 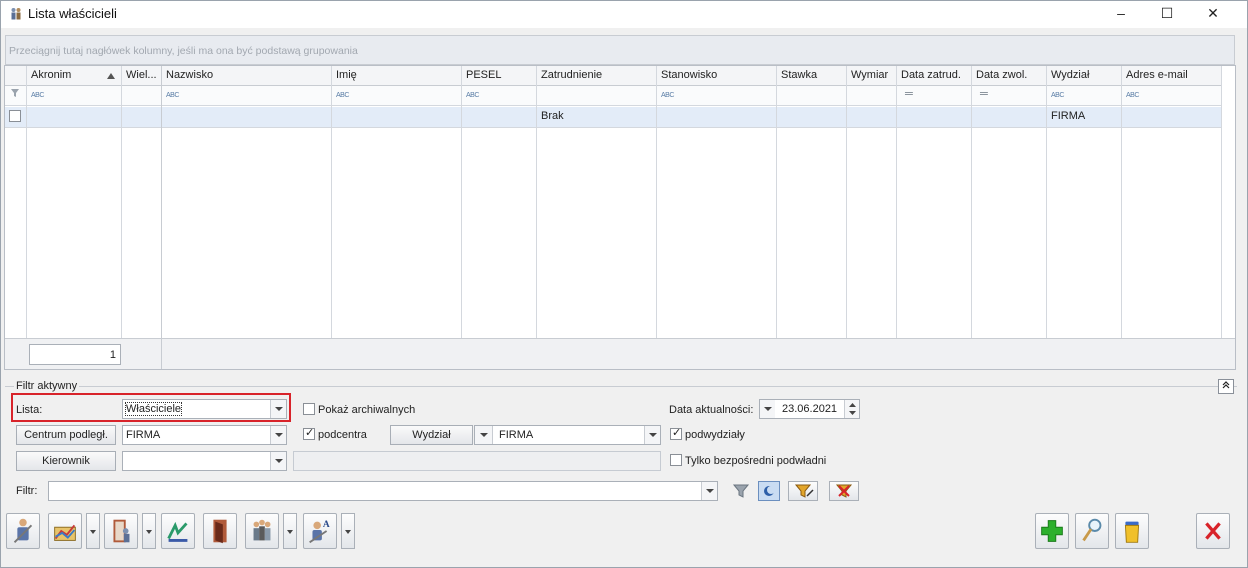 What do you see at coordinates (74, 217) in the screenshot?
I see `column-akronim: Akronim ABC` at bounding box center [74, 217].